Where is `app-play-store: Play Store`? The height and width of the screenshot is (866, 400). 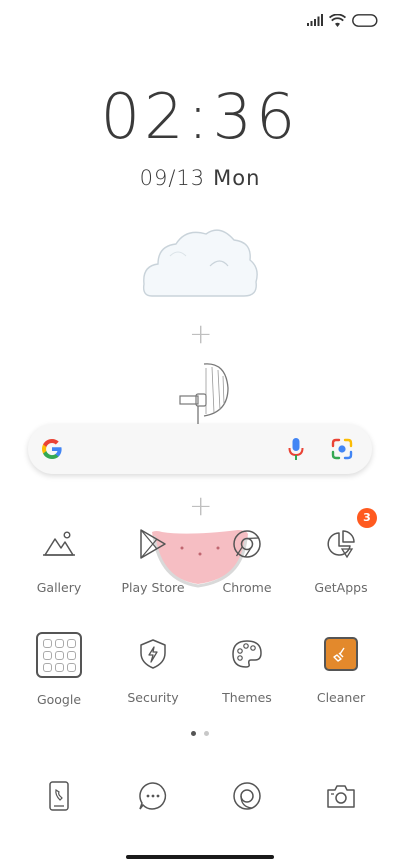
app-play-store: Play Store is located at coordinates (153, 557).